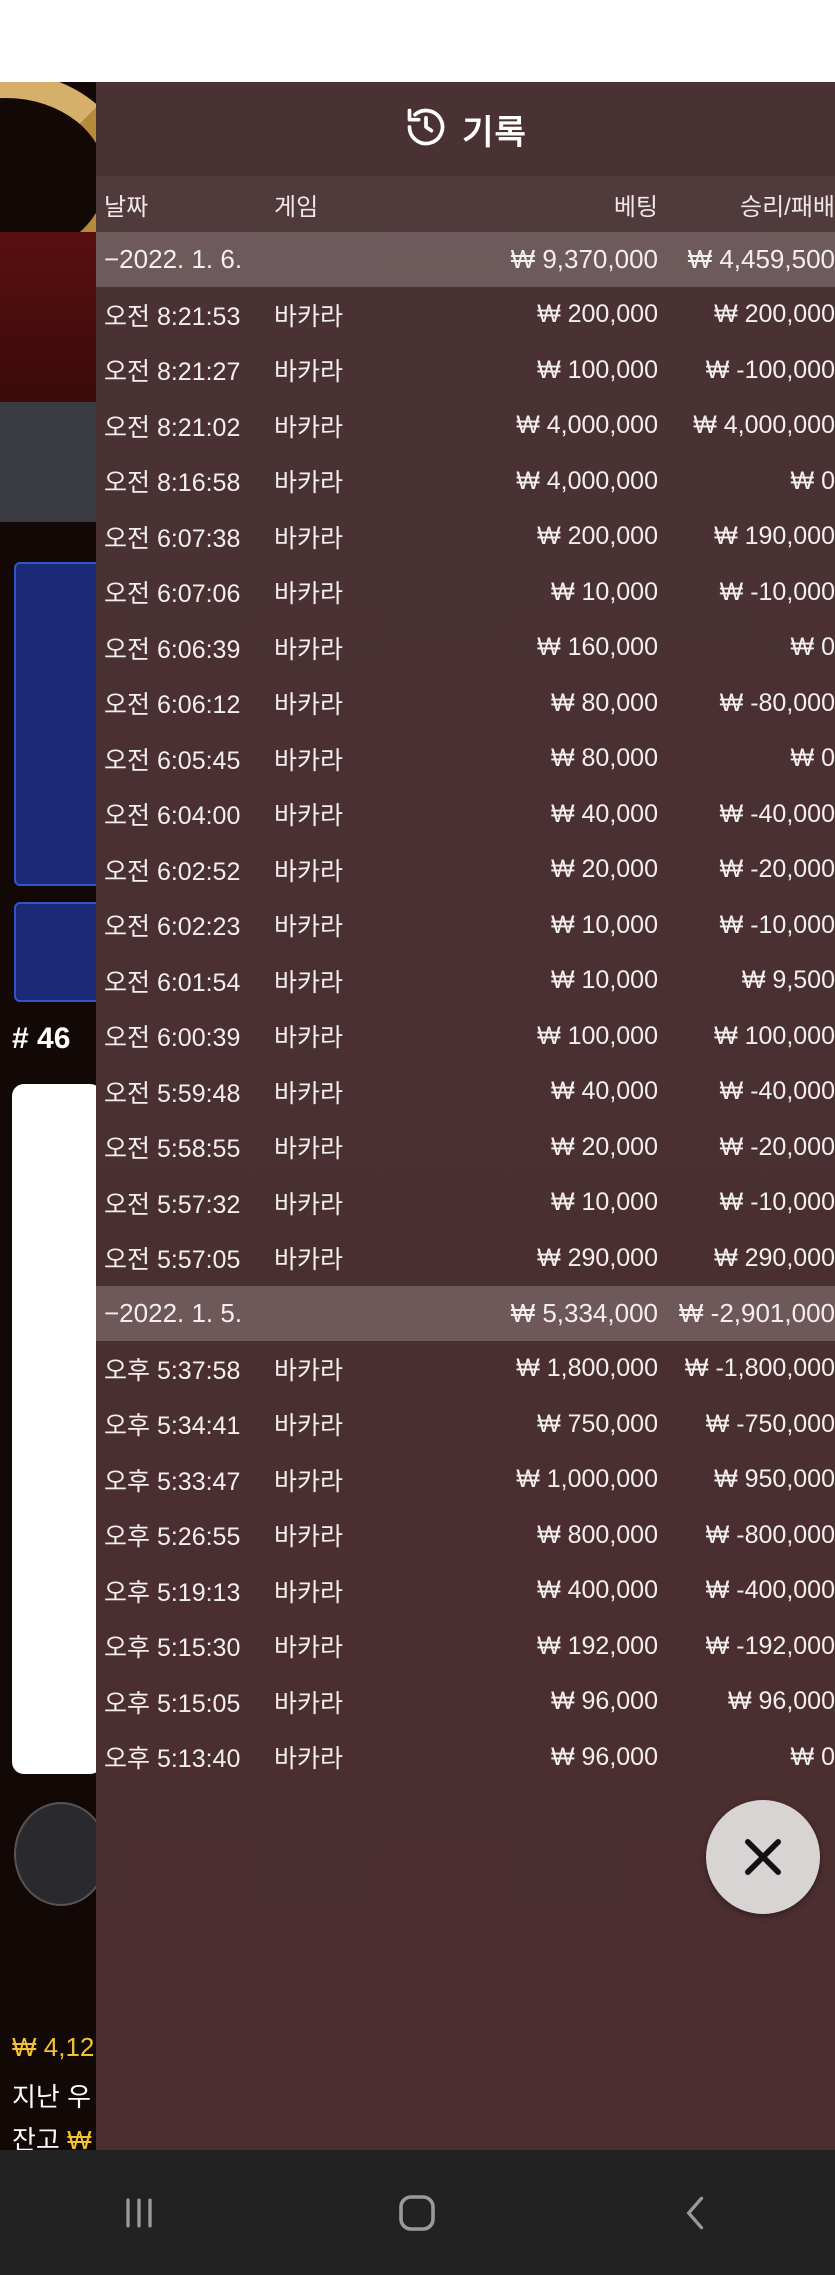  Describe the element at coordinates (55, 952) in the screenshot. I see `bet-area-pair` at that location.